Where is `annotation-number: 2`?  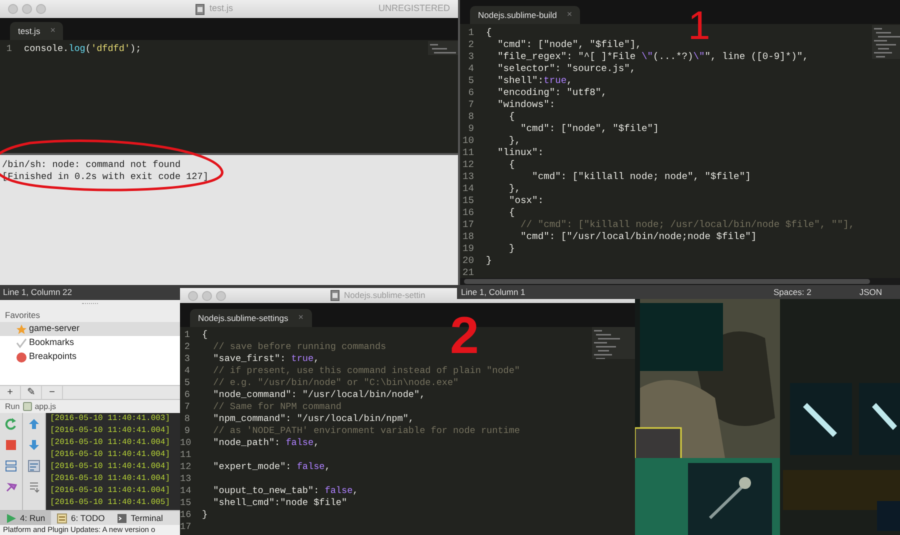
annotation-number: 2 is located at coordinates (464, 336).